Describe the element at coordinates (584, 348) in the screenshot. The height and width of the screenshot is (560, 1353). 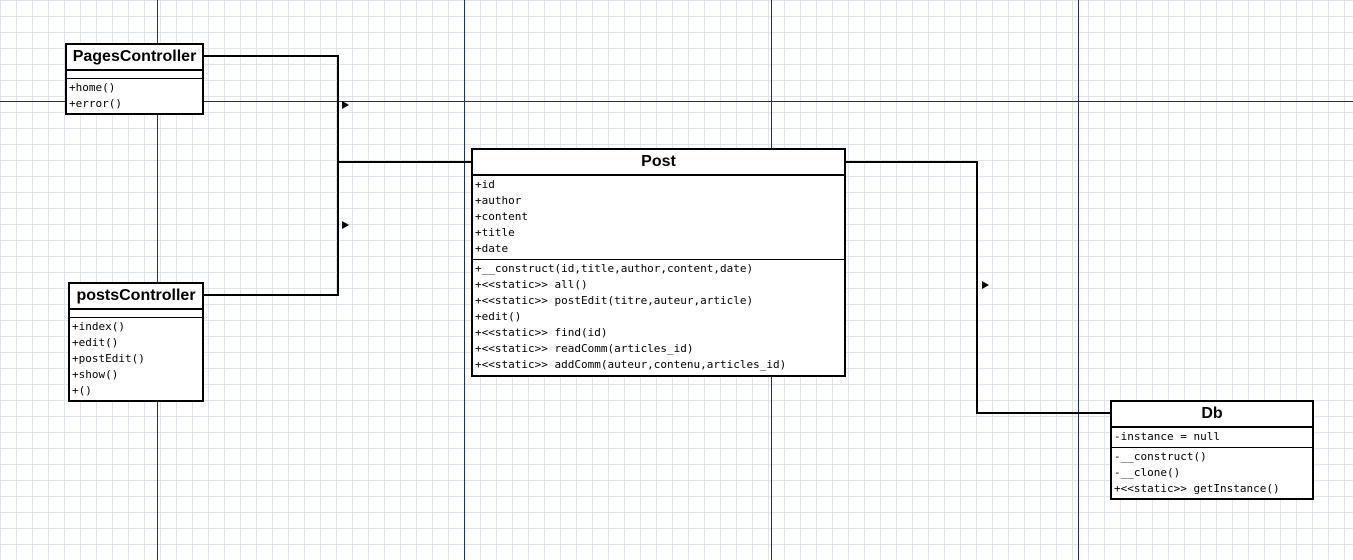
I see `method-row: +<<static>> readComm(articles_id)` at that location.